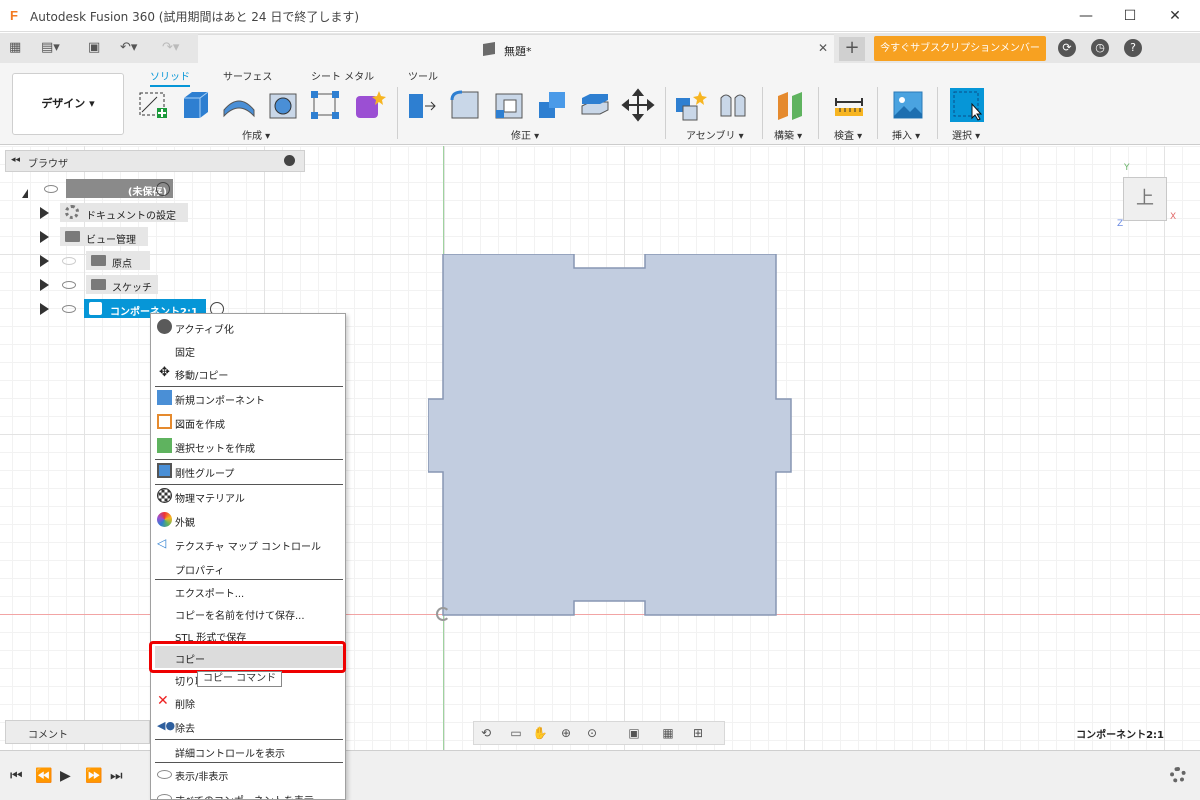 The image size is (1200, 800). What do you see at coordinates (611, 436) in the screenshot?
I see `component-body` at bounding box center [611, 436].